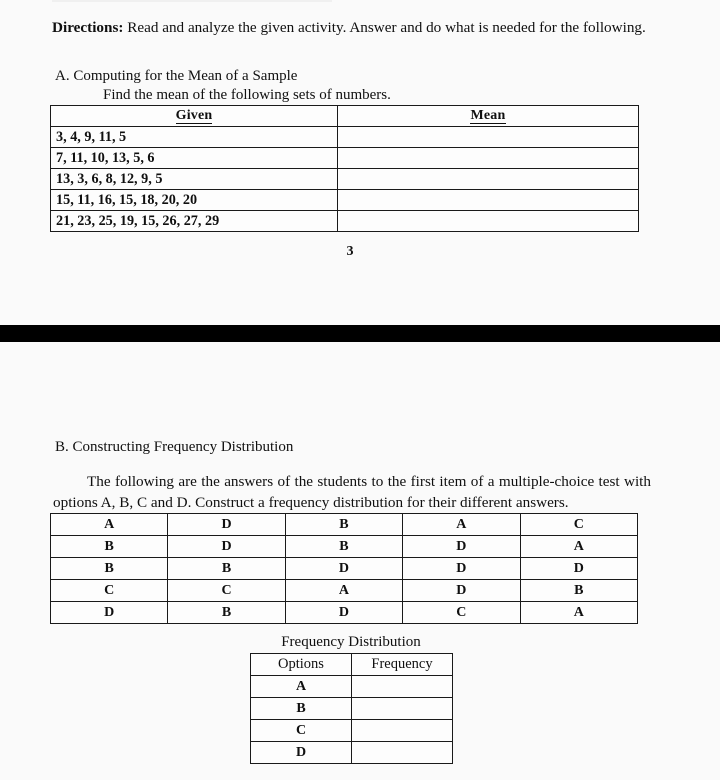 Image resolution: width=720 pixels, height=780 pixels. What do you see at coordinates (176, 76) in the screenshot?
I see `section-a-title: A. Computing for the Mean of a Sample` at bounding box center [176, 76].